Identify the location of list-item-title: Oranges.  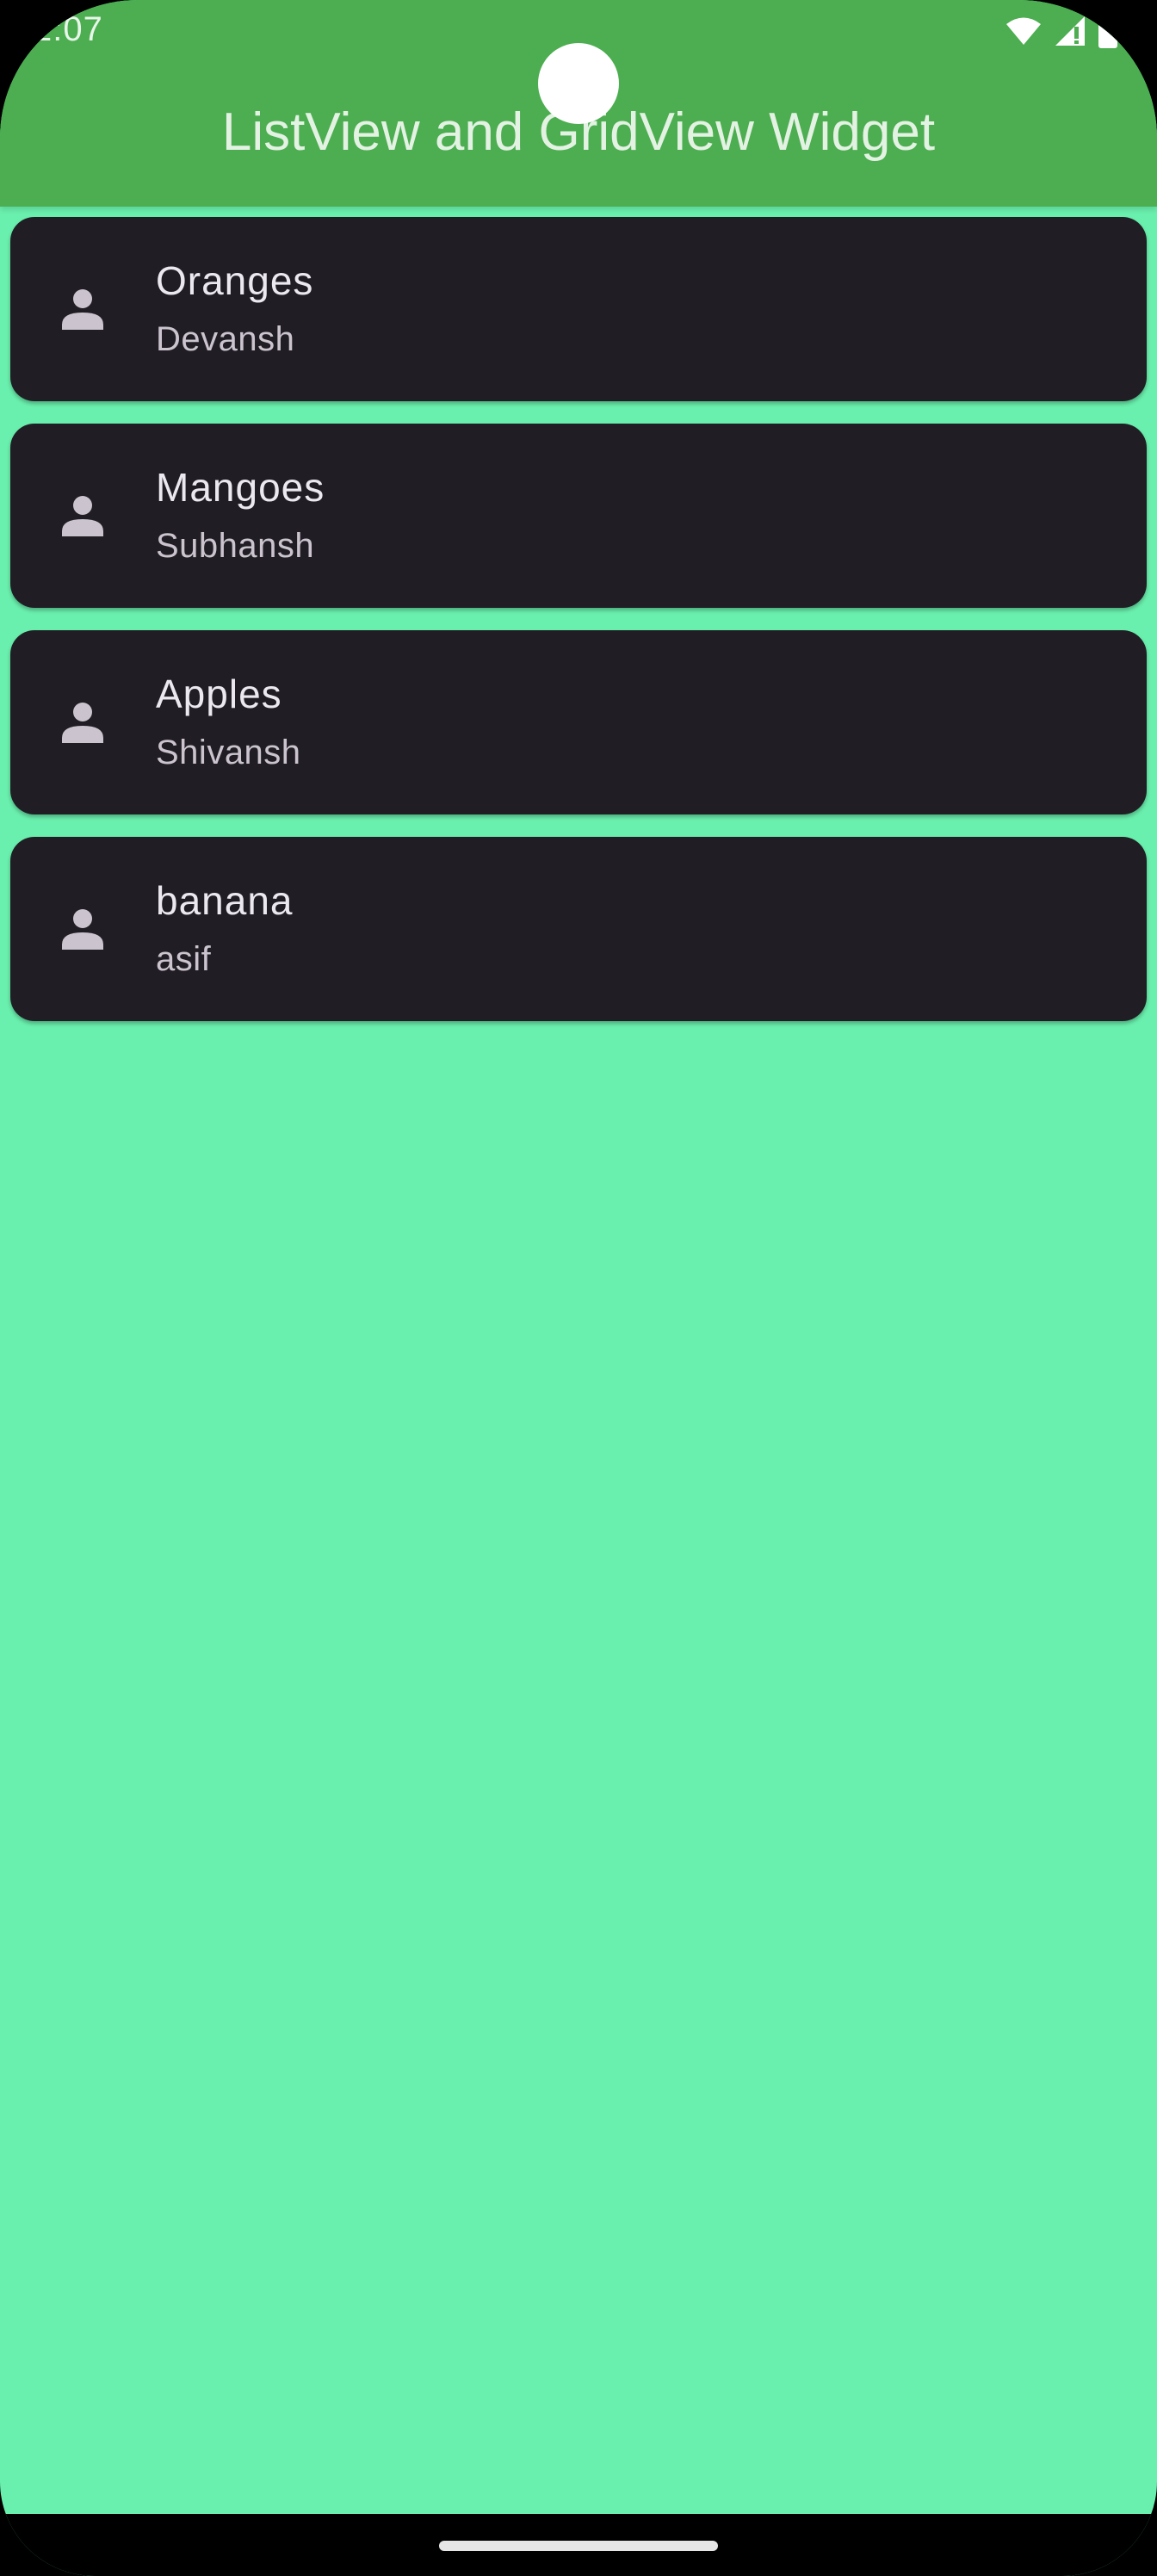
(235, 280).